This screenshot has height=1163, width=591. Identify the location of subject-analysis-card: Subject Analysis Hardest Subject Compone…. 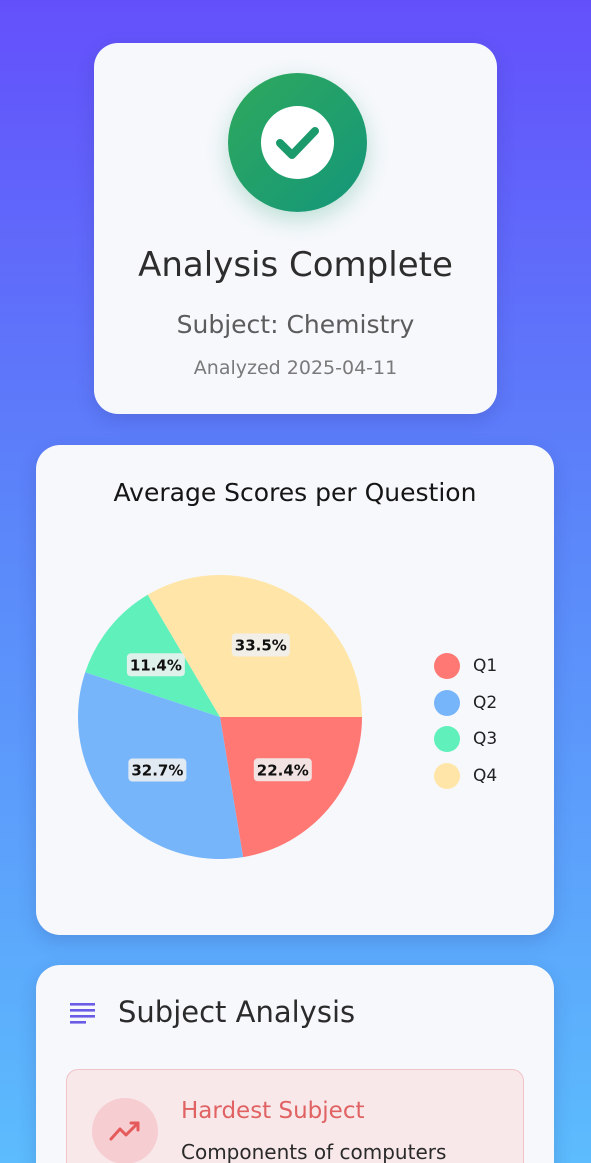
(295, 1064).